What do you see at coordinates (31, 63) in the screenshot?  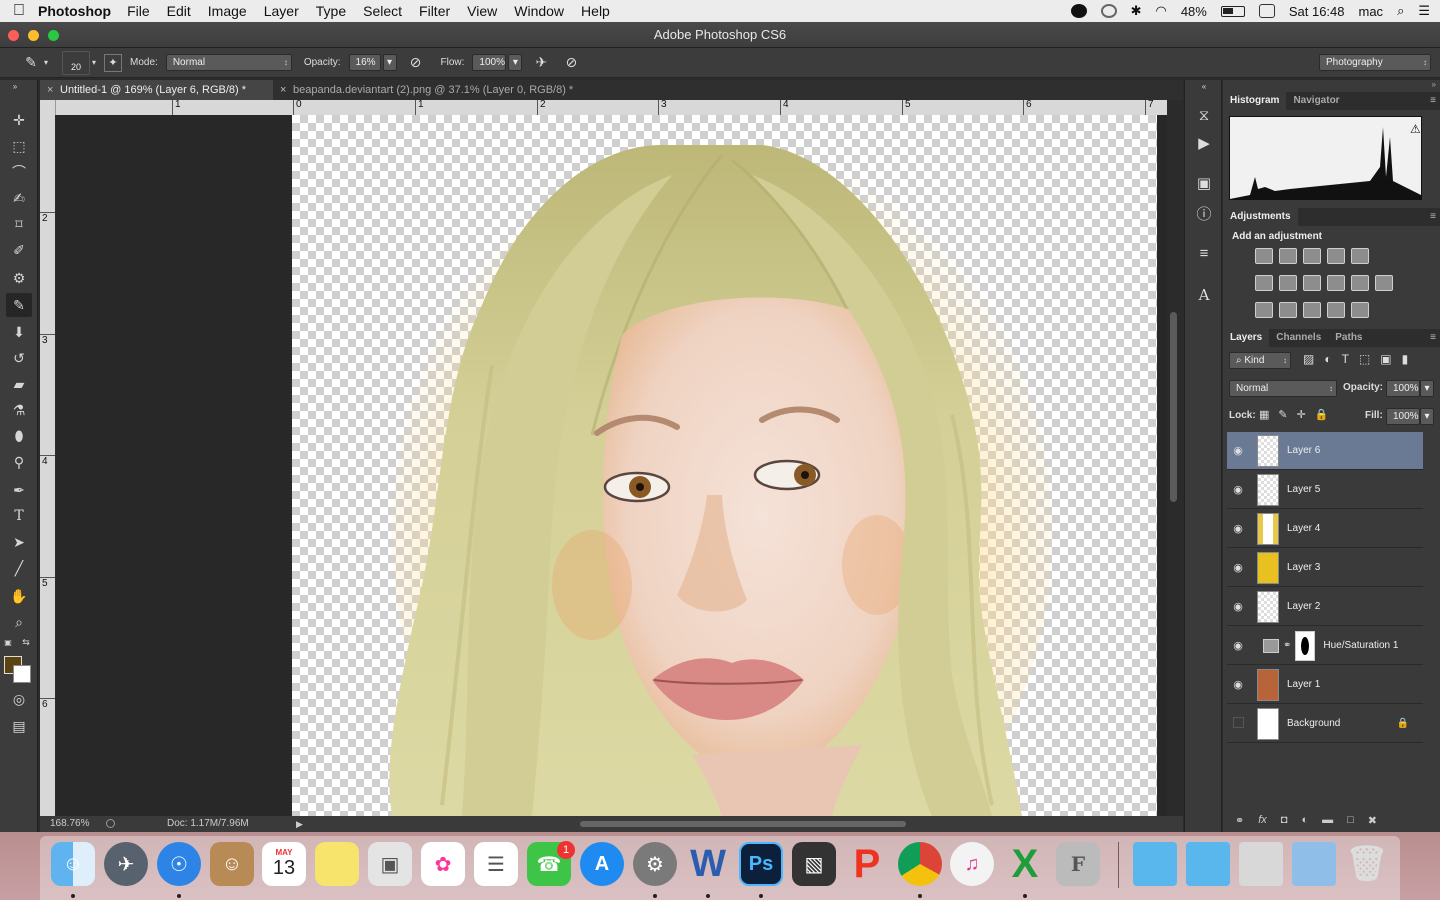 I see `brush-tool-preset-icon: ✎` at bounding box center [31, 63].